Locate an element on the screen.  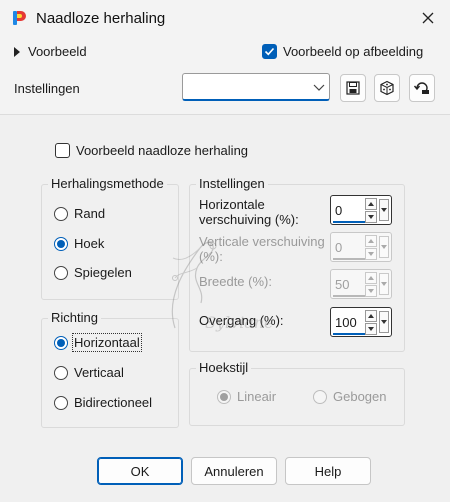
method-option-label: Rand is located at coordinates (90, 213).